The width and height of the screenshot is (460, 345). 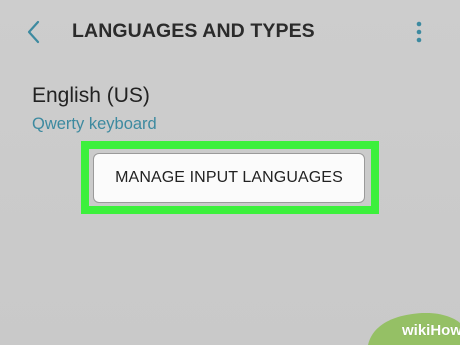 I want to click on page-title: LANGUAGES AND TYPES, so click(x=193, y=31).